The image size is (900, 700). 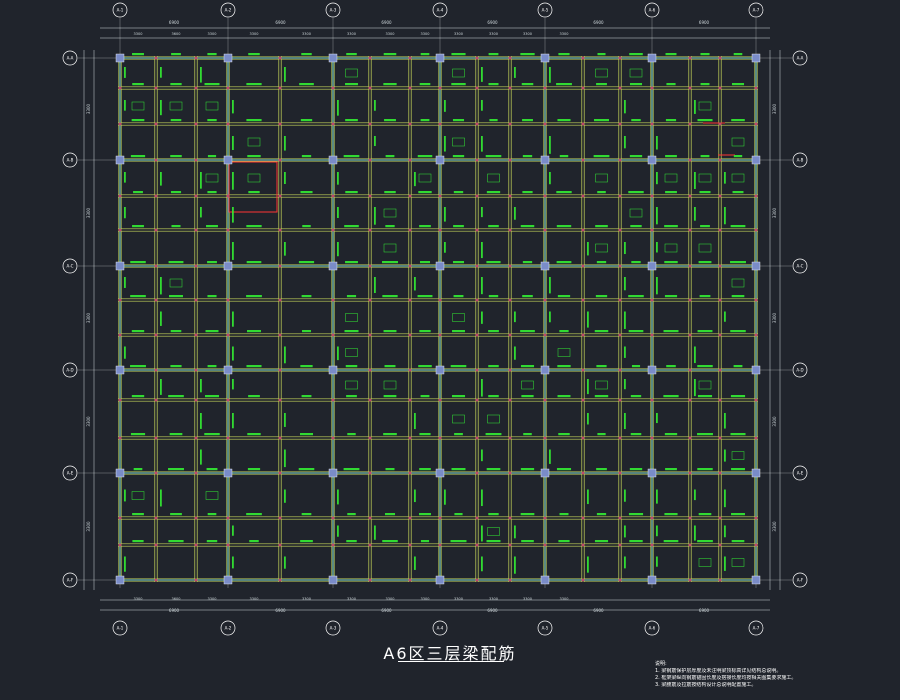 I want to click on title-underline, so click(x=451, y=661).